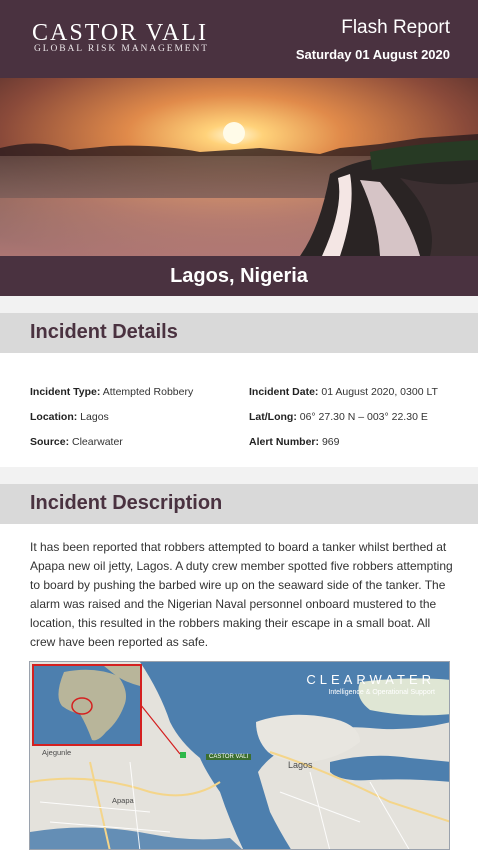 This screenshot has height=867, width=478. What do you see at coordinates (239, 504) in the screenshot?
I see `incident-description-header: Incident Description` at bounding box center [239, 504].